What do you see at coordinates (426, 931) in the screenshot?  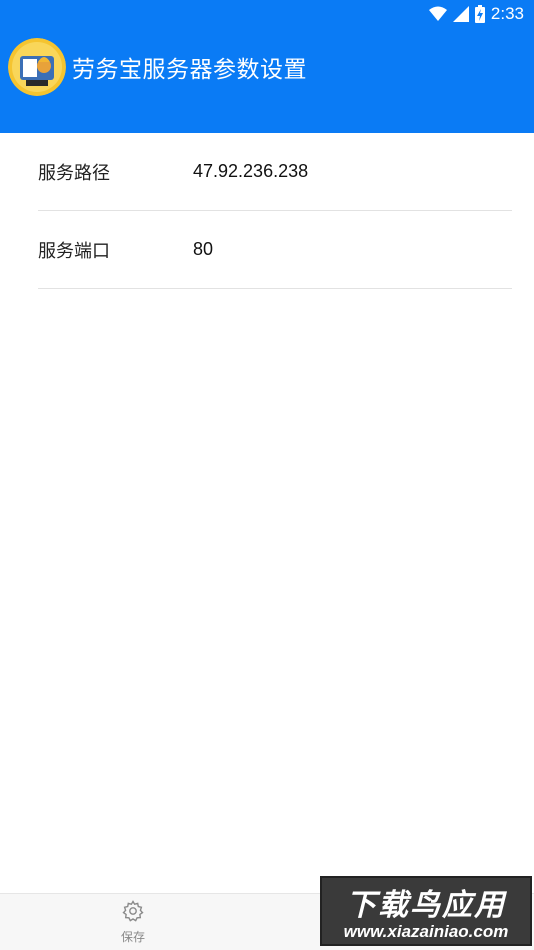 I see `watermark-url: www.xiazainiao.com` at bounding box center [426, 931].